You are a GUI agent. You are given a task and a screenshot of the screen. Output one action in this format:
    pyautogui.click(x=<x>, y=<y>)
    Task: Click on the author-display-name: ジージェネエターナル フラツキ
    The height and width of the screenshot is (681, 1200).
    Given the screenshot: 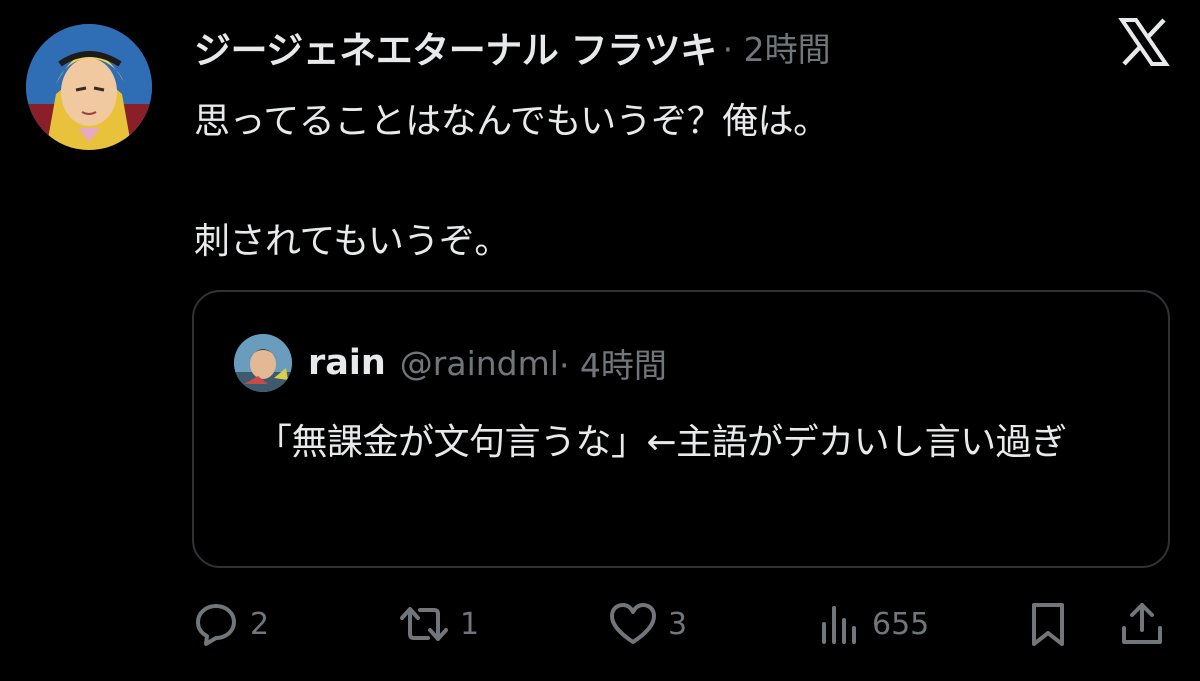 What is the action you would take?
    pyautogui.click(x=455, y=47)
    